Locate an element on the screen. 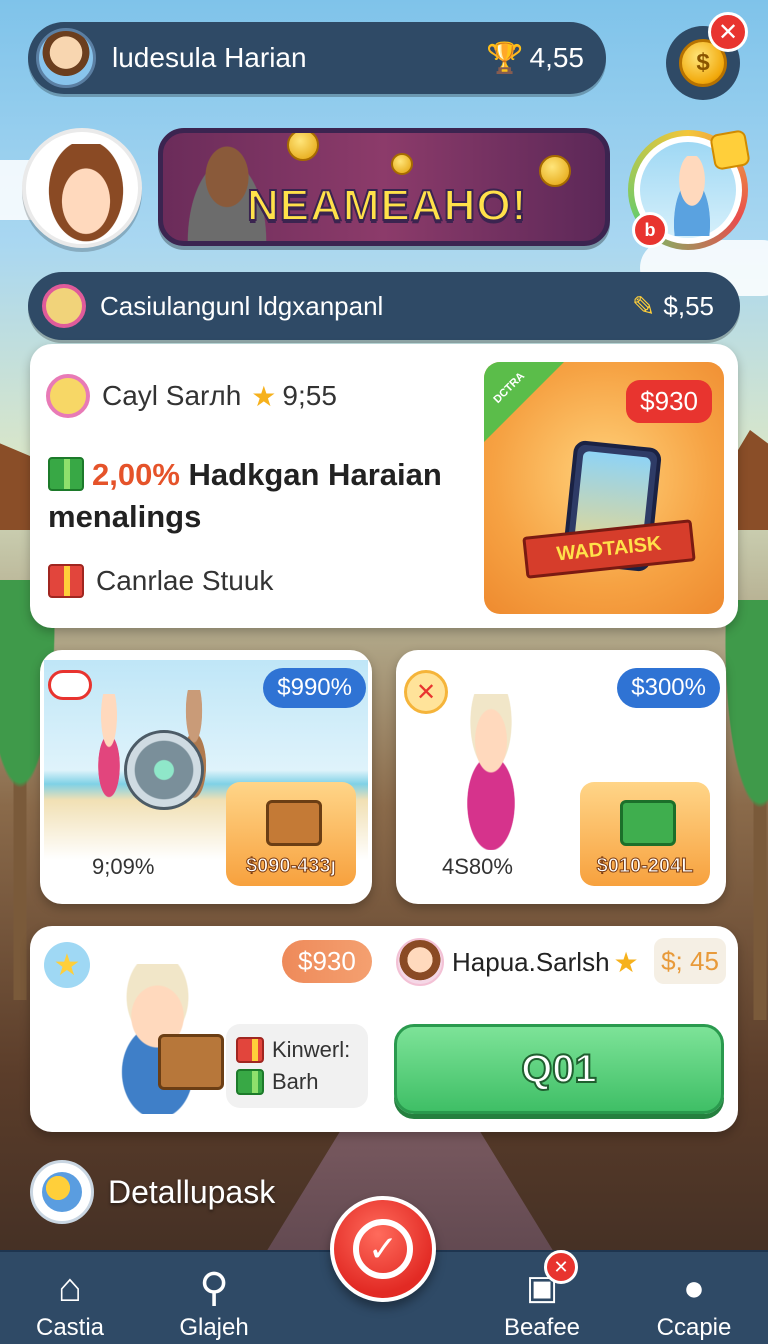 The width and height of the screenshot is (768, 1344). collection-bar: Casiulangunl ldgxanpanl ✎ $,55 is located at coordinates (384, 306).